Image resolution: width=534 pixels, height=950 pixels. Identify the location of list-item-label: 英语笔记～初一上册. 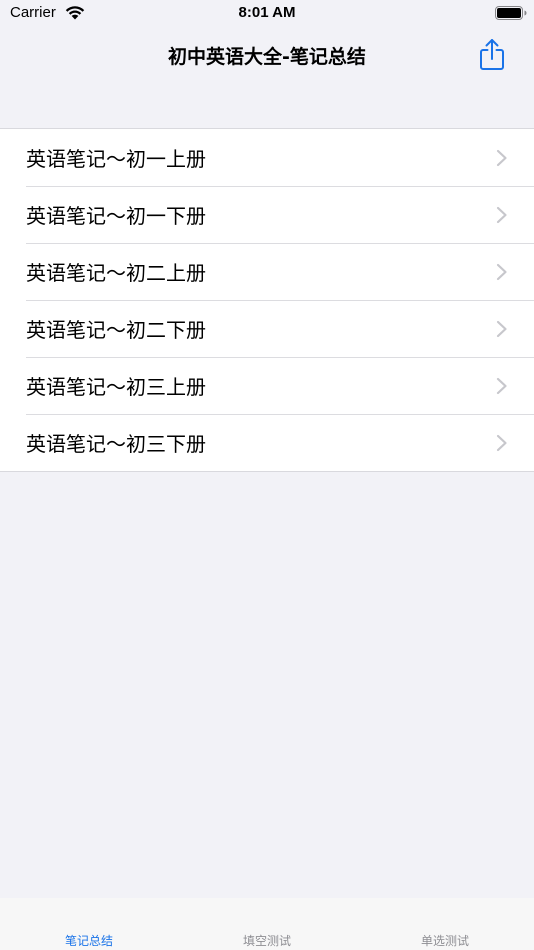
(116, 159).